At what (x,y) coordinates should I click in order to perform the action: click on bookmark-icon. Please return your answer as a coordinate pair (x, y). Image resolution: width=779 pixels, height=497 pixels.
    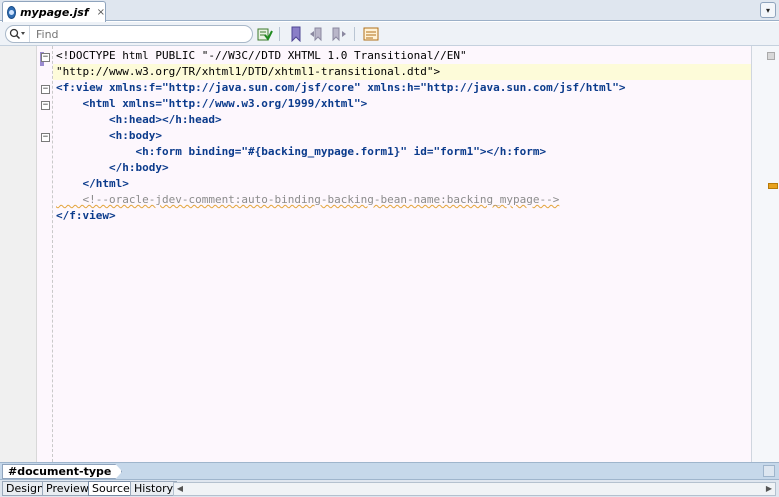
    Looking at the image, I should click on (296, 34).